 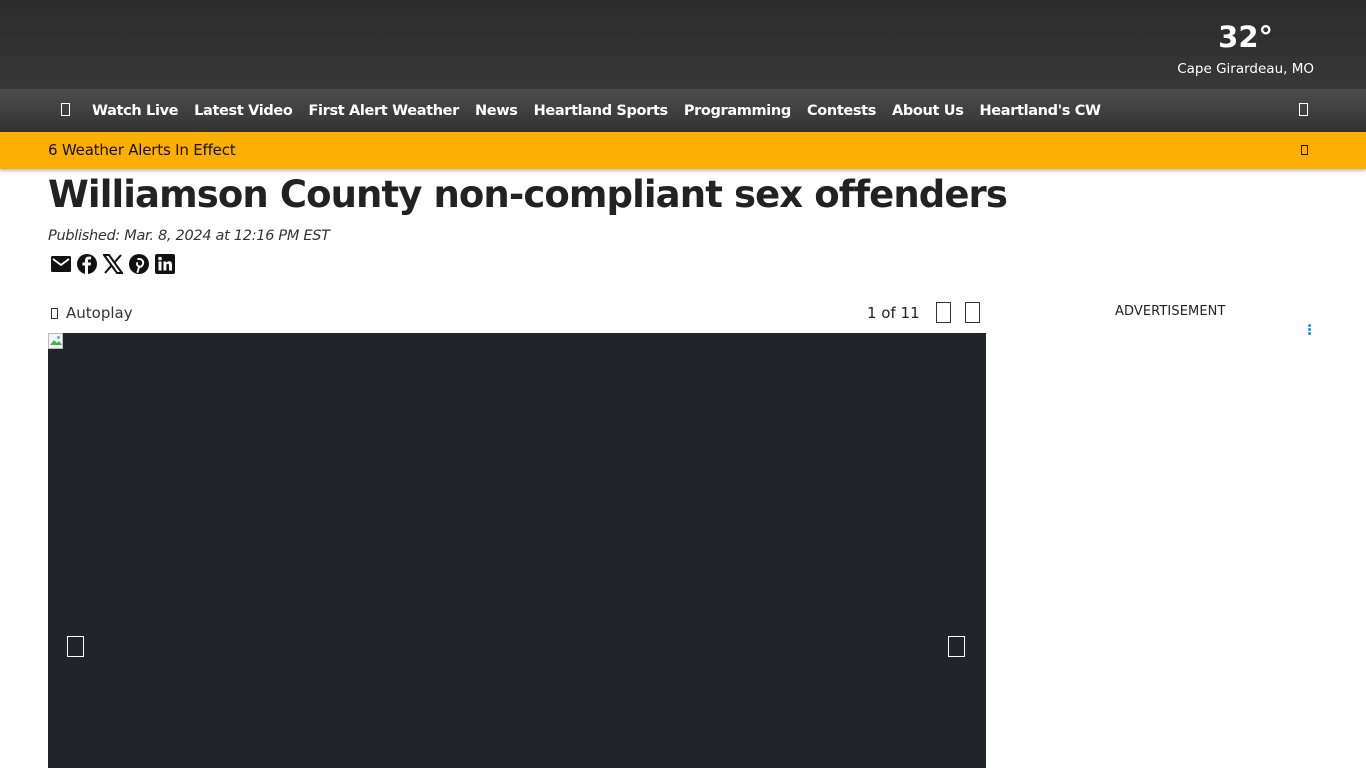 What do you see at coordinates (66, 110) in the screenshot?
I see `hamburger-icon` at bounding box center [66, 110].